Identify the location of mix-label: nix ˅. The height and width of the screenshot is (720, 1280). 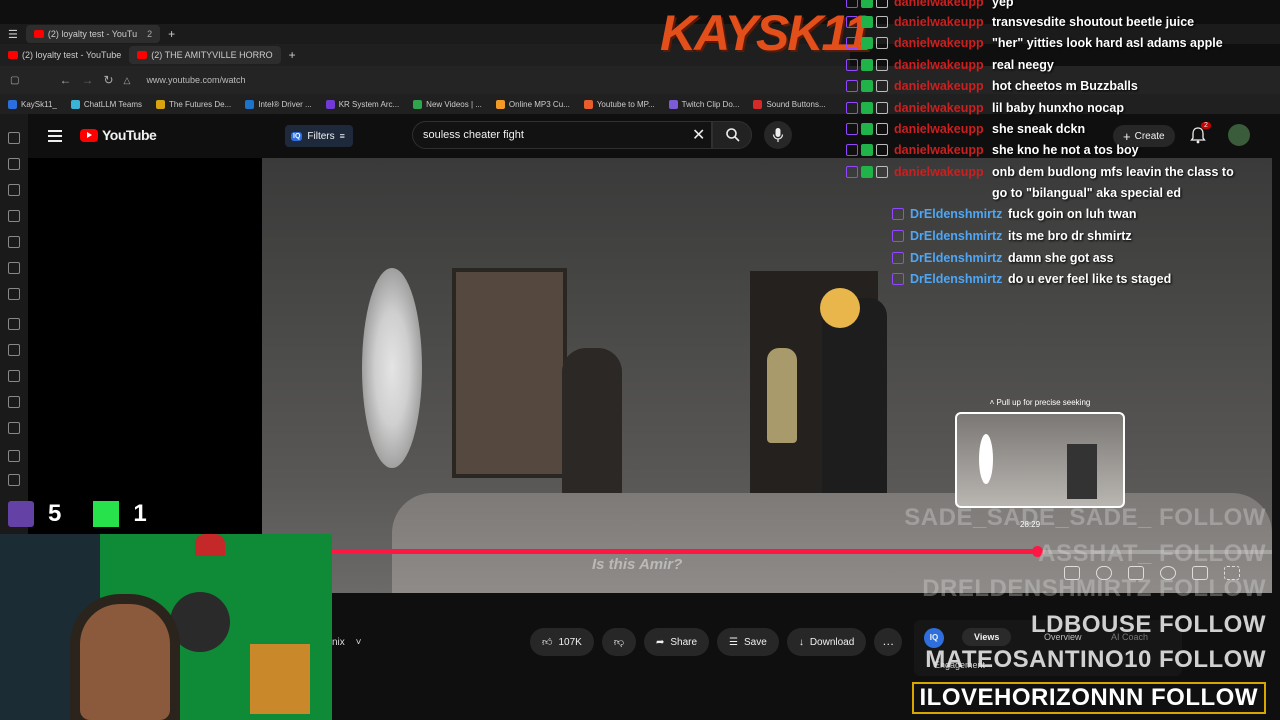
(427, 642).